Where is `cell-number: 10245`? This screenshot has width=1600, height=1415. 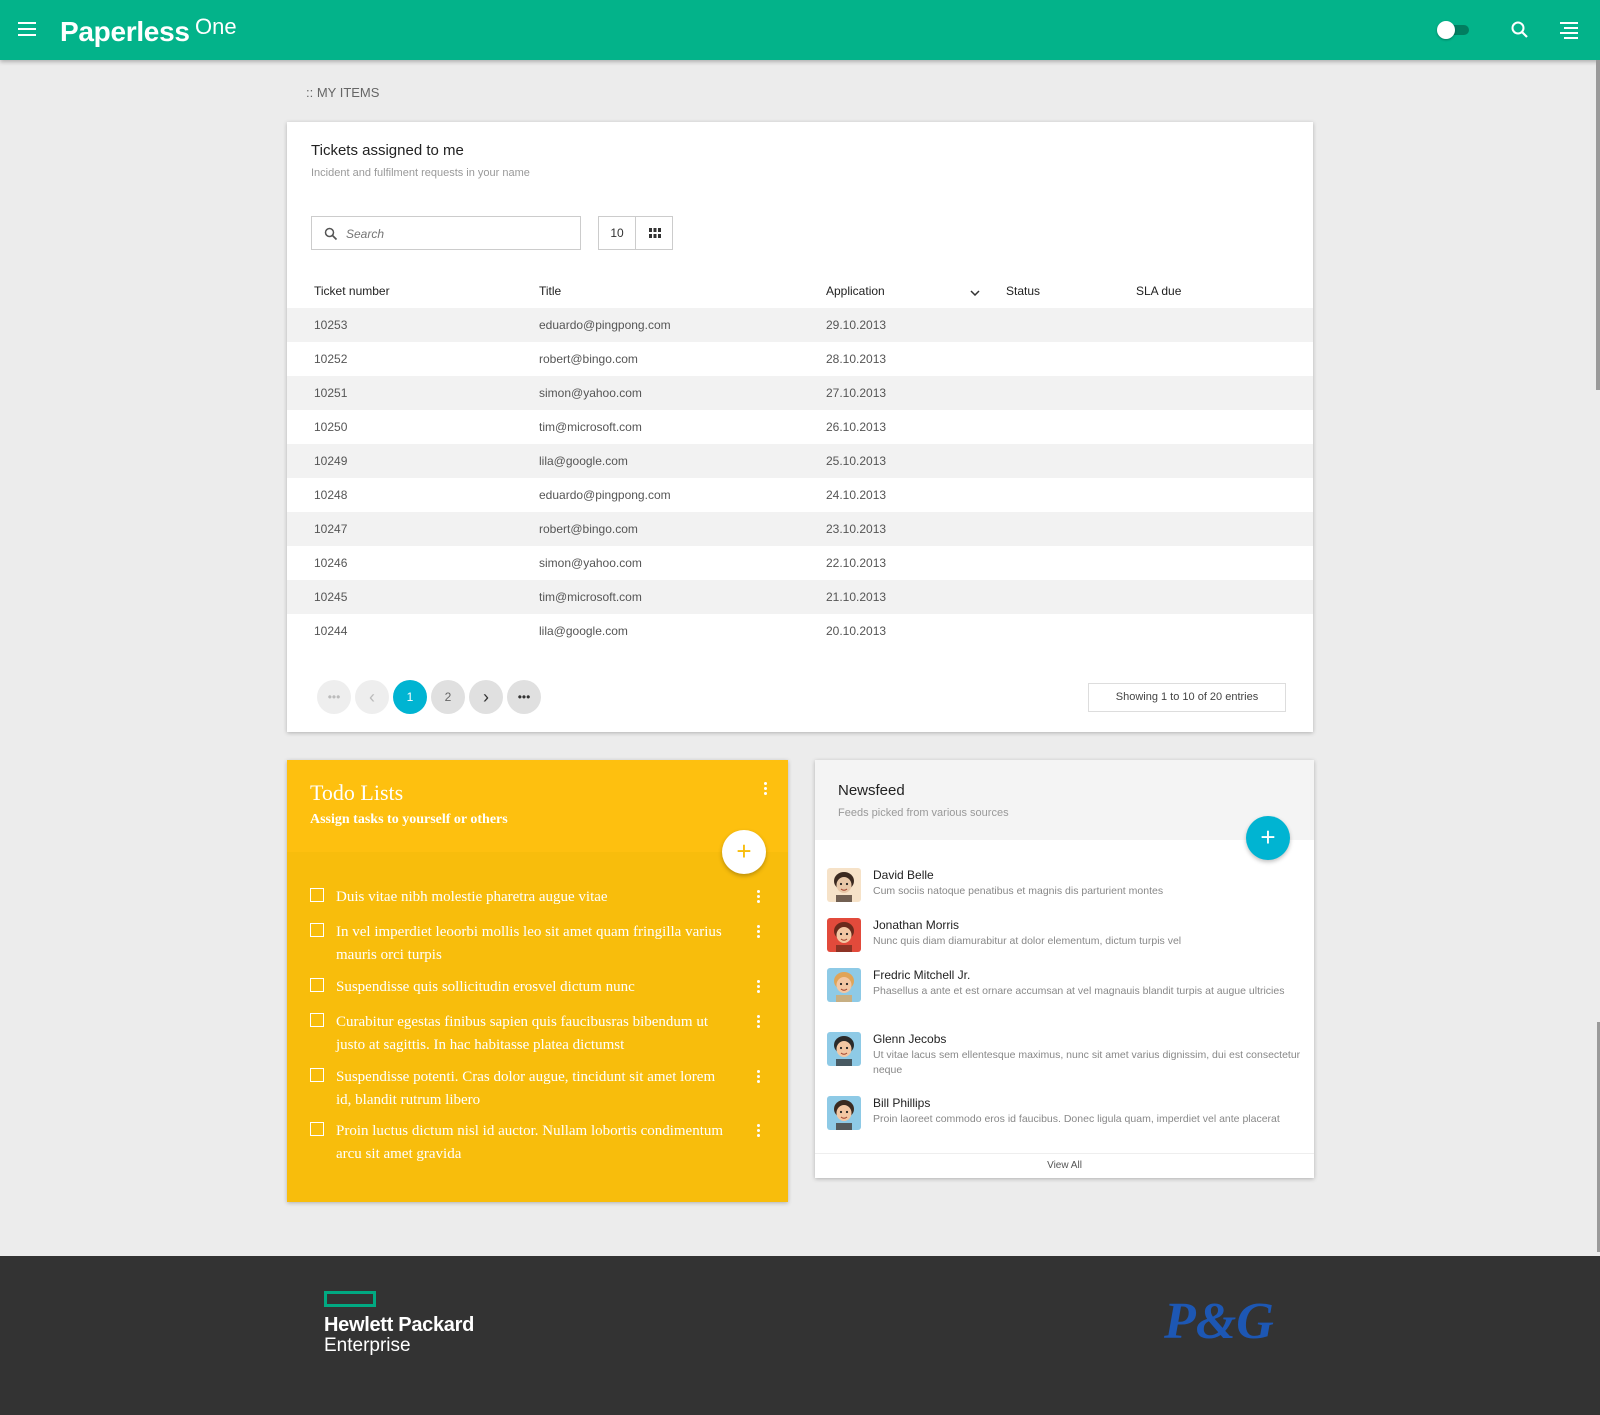
cell-number: 10245 is located at coordinates (399, 597).